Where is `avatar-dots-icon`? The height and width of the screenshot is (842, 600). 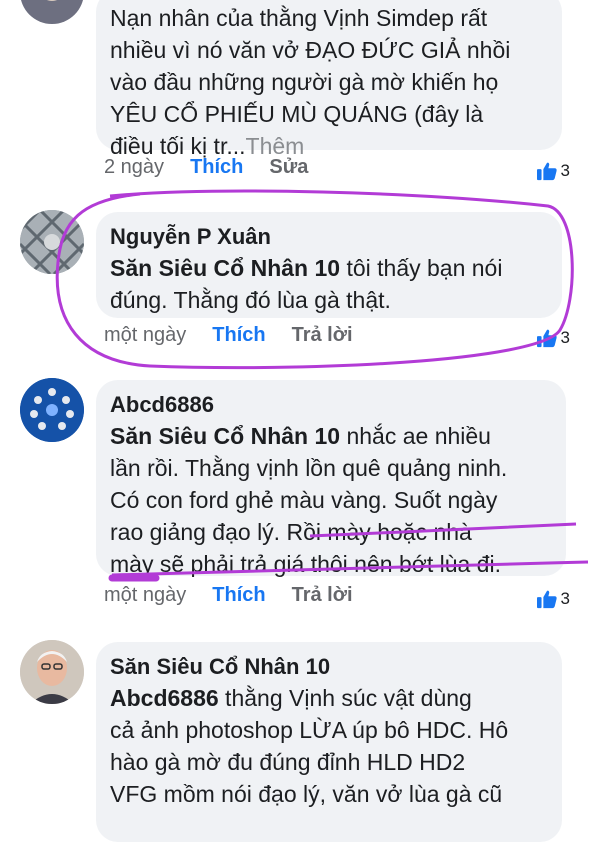
avatar-dots-icon is located at coordinates (52, 410).